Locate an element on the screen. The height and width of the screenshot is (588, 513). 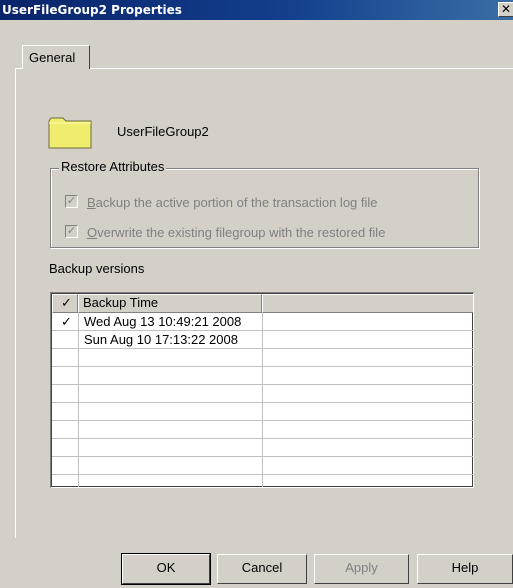
cancel-button: Cancel is located at coordinates (262, 569).